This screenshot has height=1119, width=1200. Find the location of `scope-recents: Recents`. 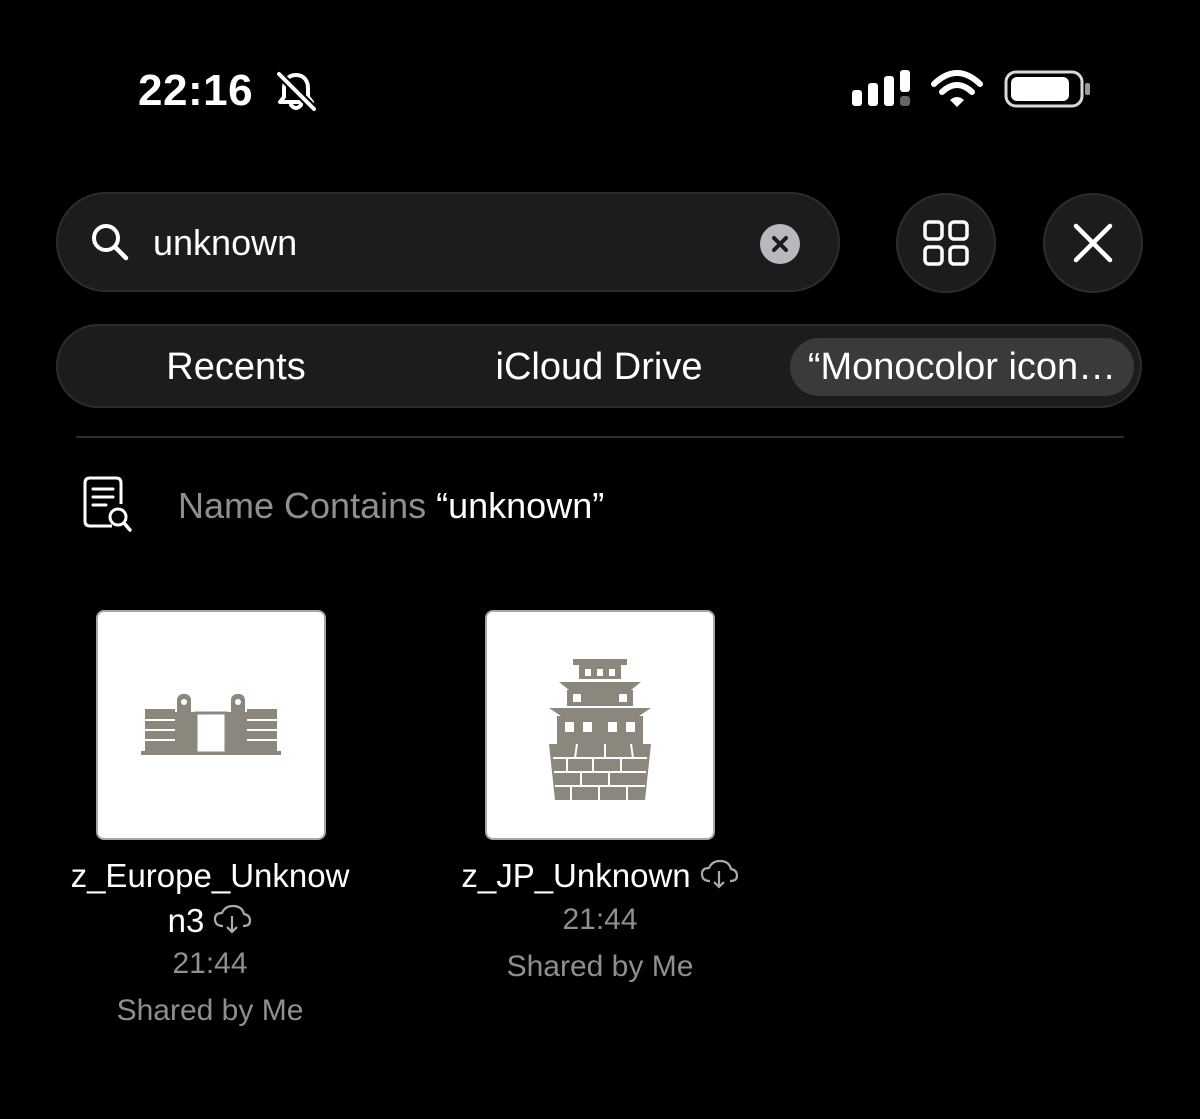

scope-recents: Recents is located at coordinates (236, 367).